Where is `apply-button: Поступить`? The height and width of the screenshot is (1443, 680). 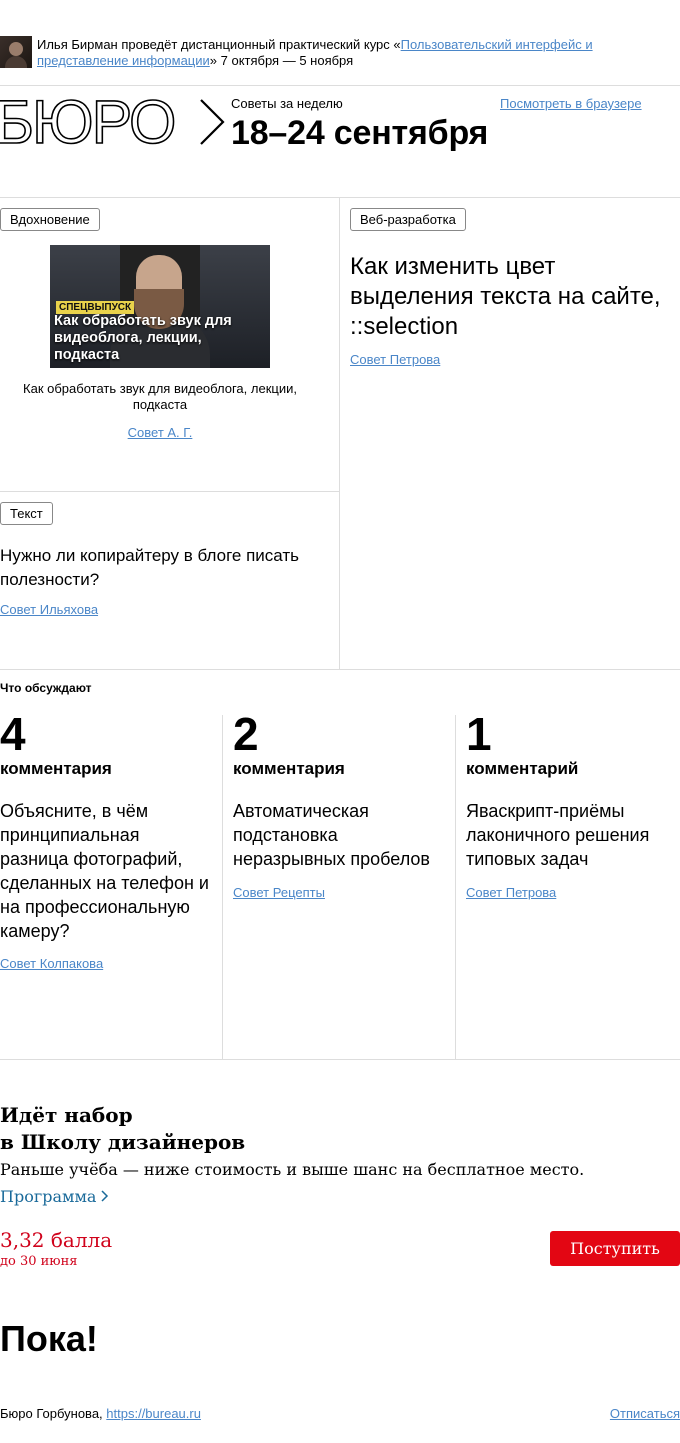
apply-button: Поступить is located at coordinates (615, 1248).